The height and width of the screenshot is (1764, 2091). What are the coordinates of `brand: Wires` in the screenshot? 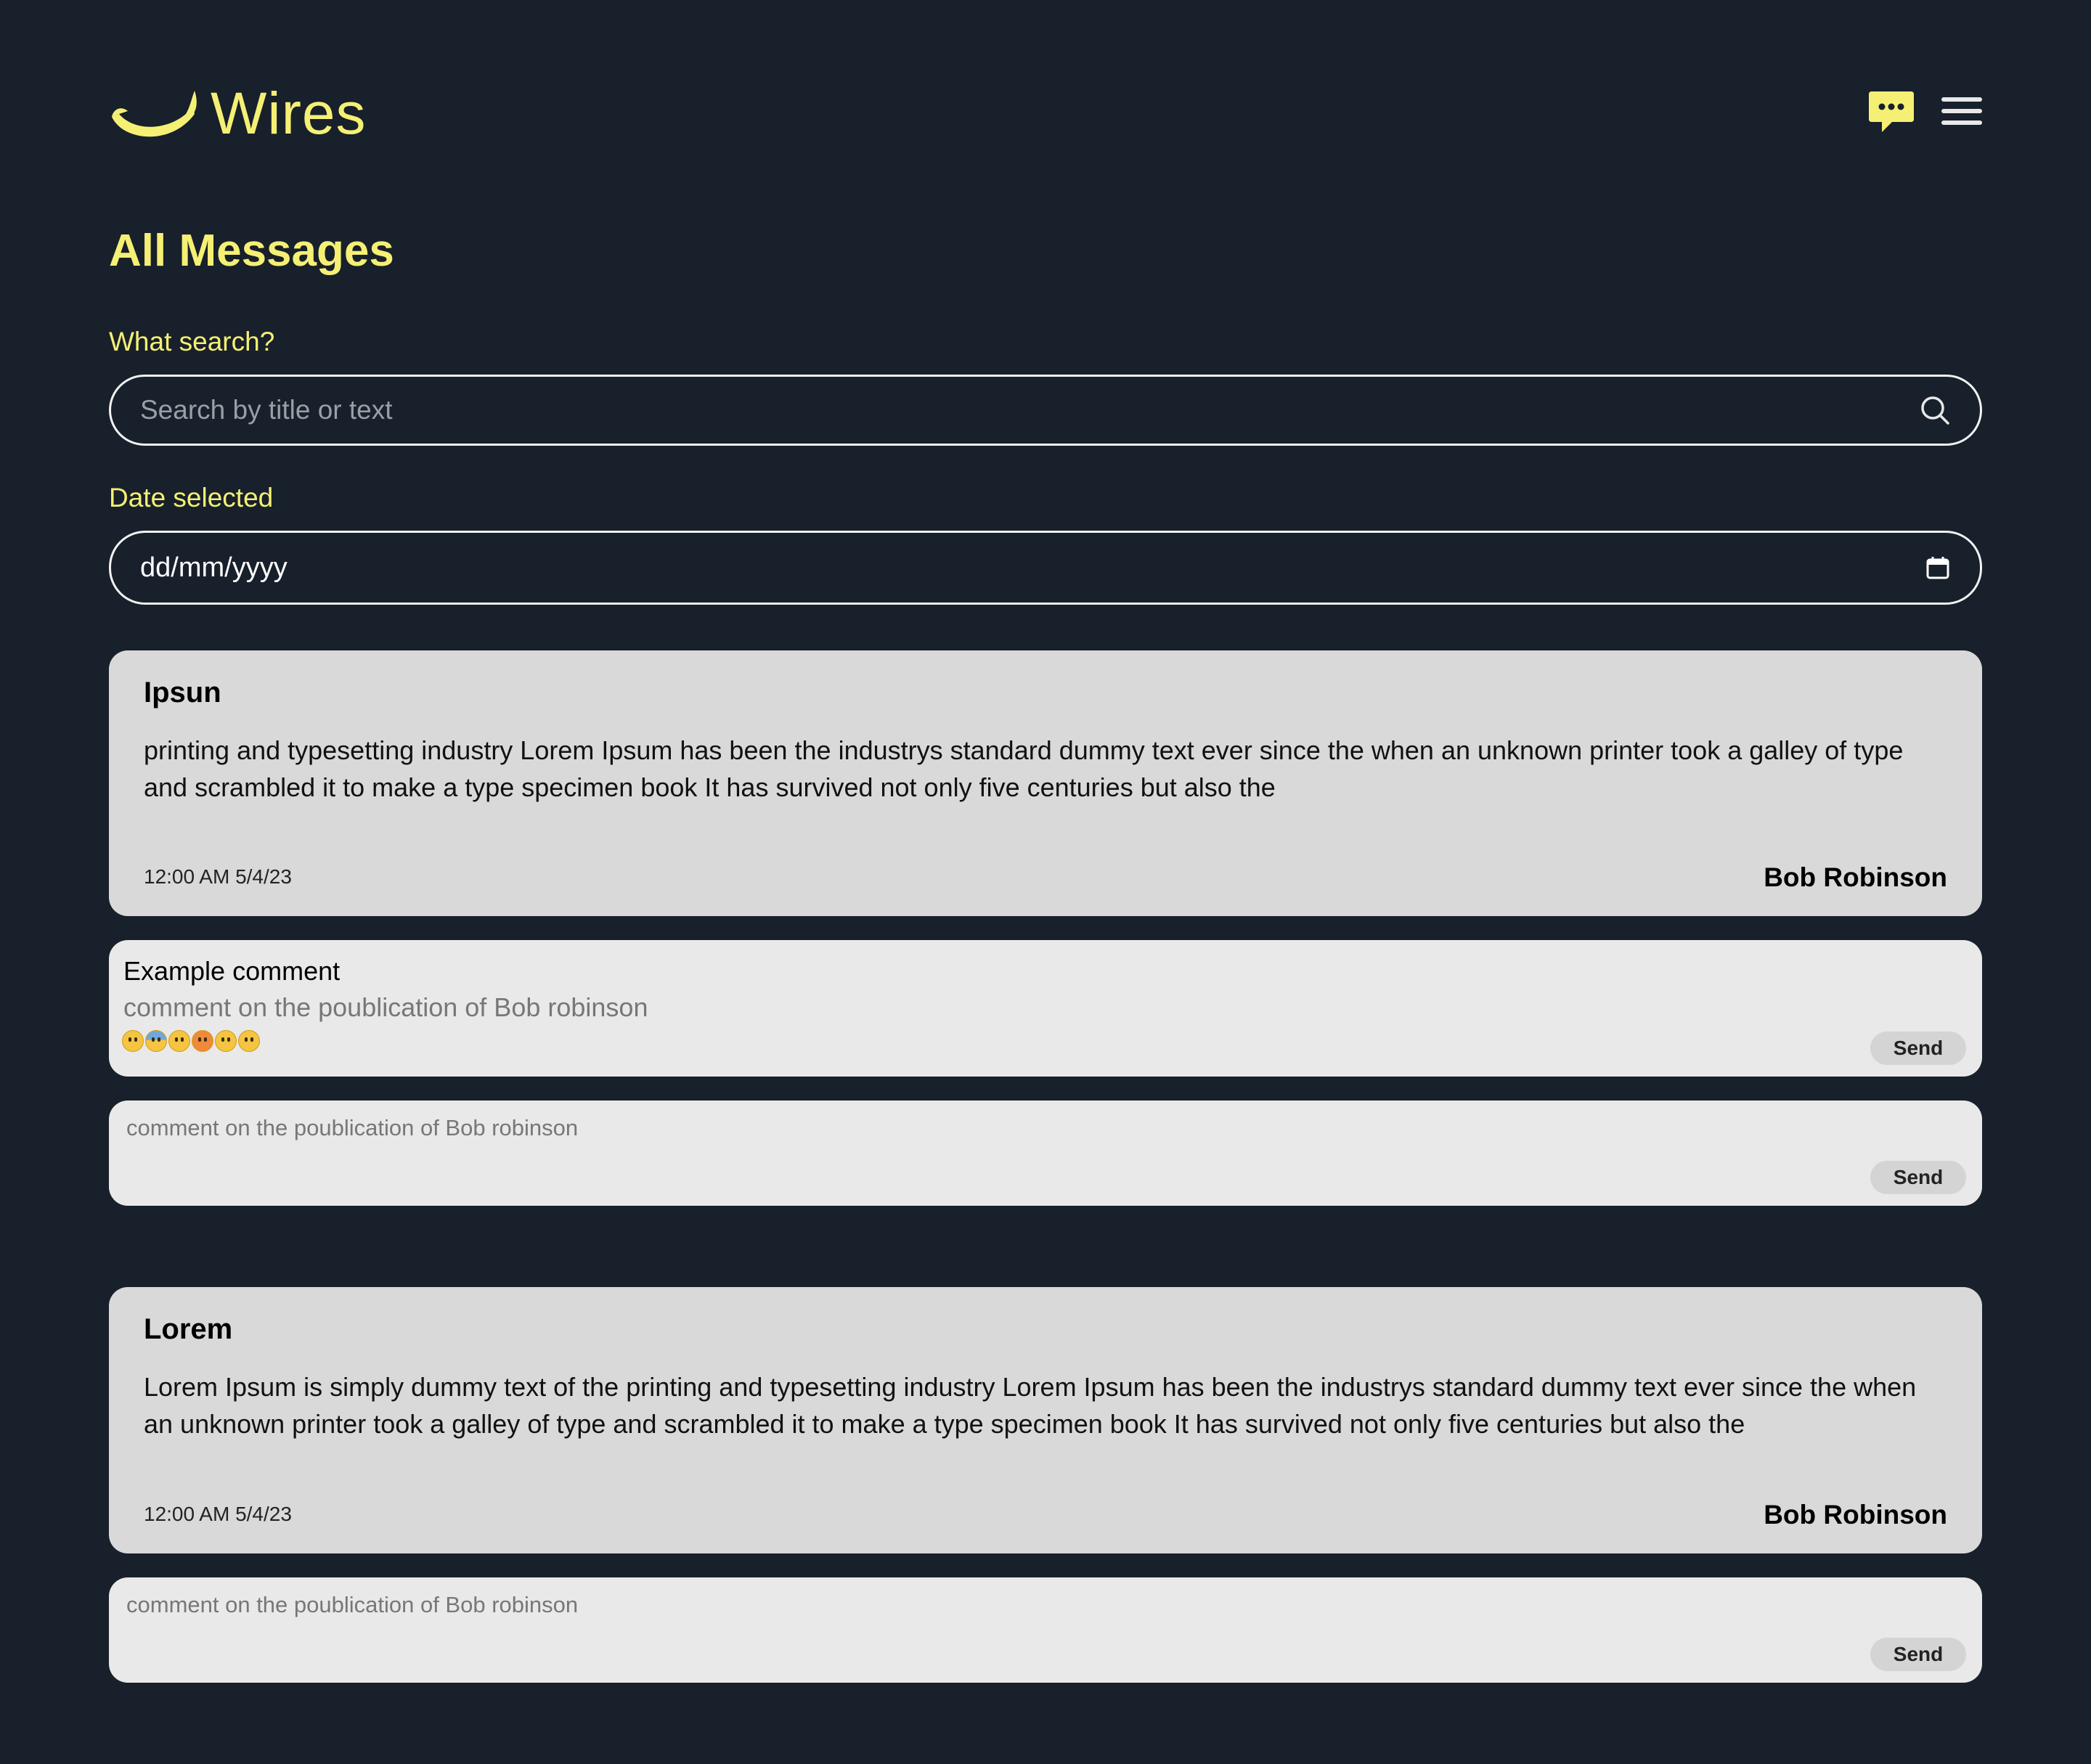 It's located at (238, 114).